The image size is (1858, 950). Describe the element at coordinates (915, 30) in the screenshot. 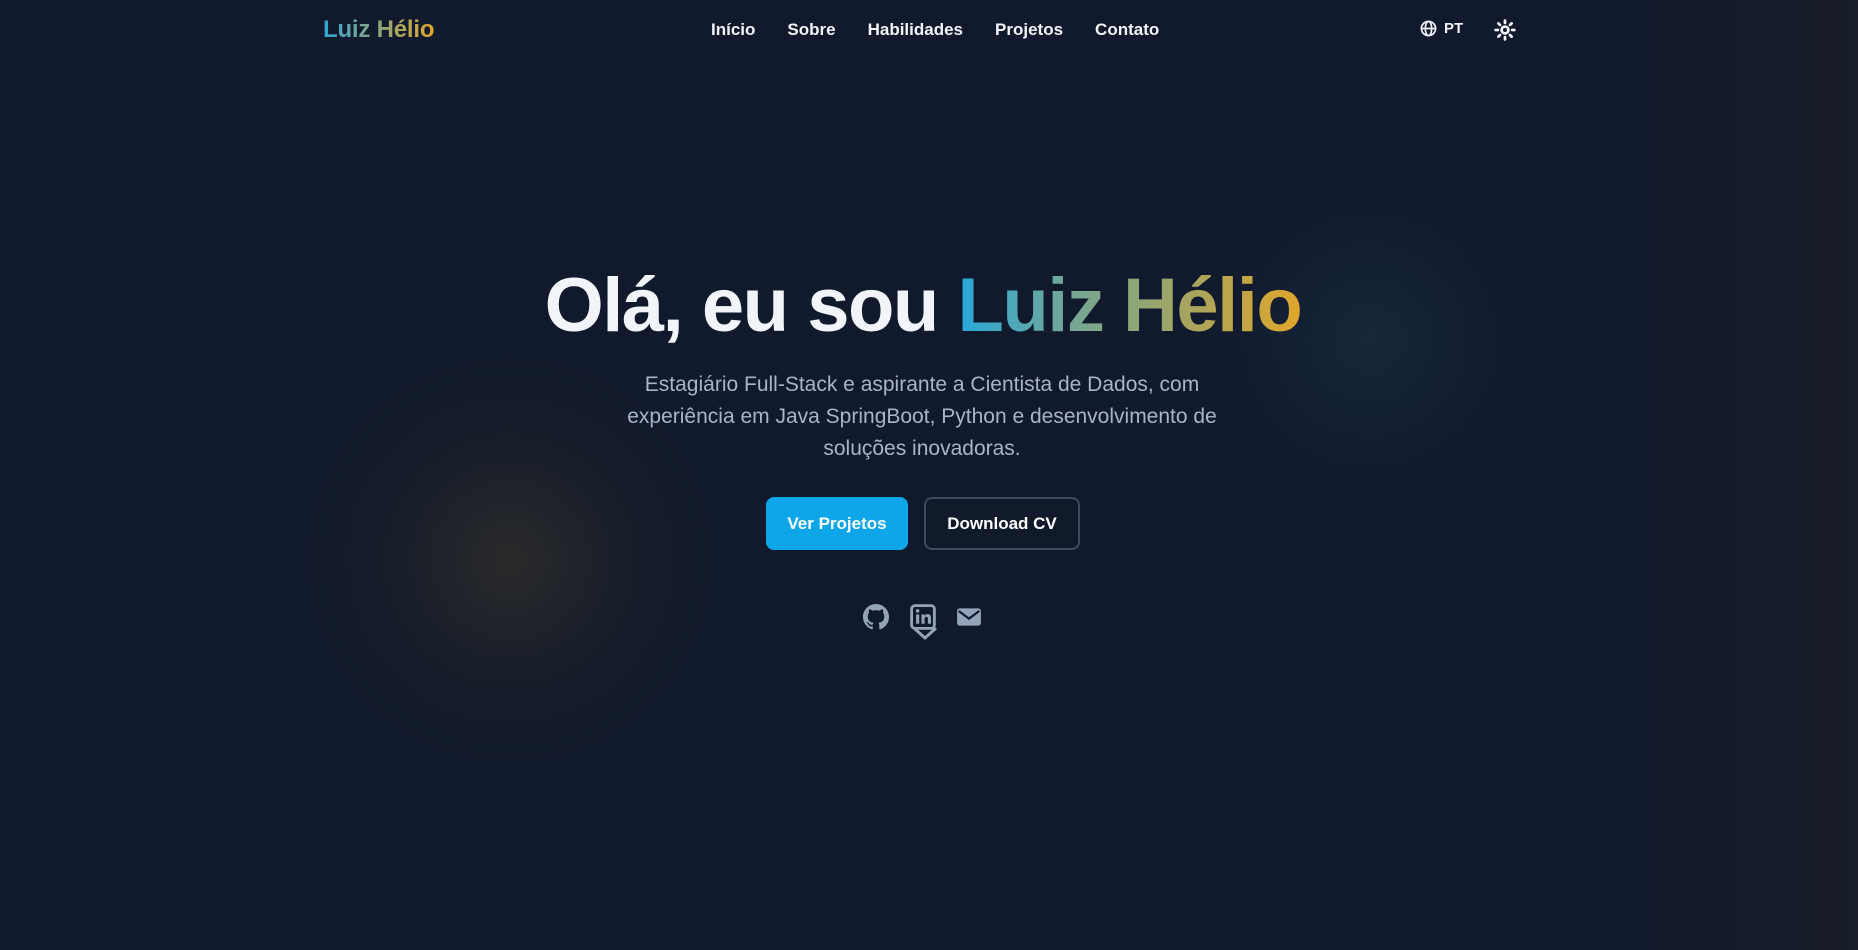

I see `nav-link-habilidades: Habilidades` at that location.